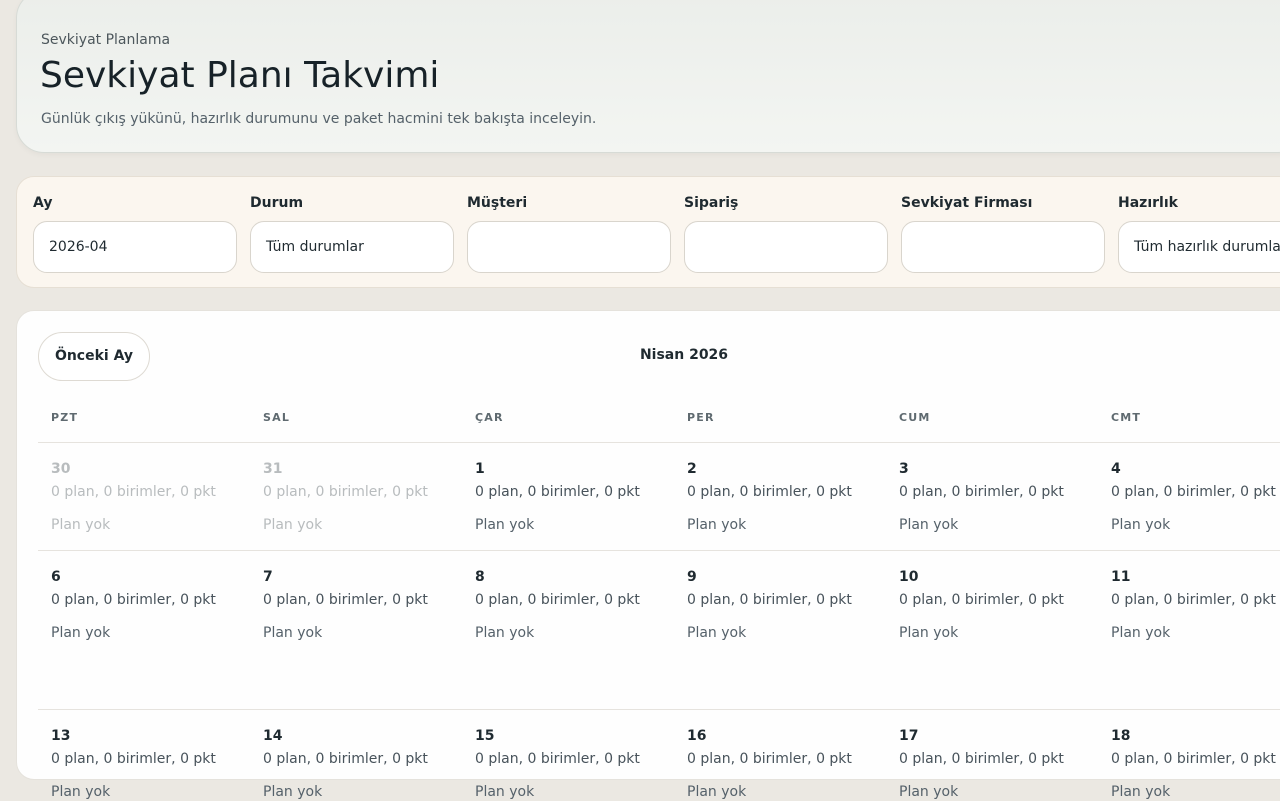 Image resolution: width=1280 pixels, height=801 pixels. Describe the element at coordinates (692, 469) in the screenshot. I see `day-number: 2` at that location.